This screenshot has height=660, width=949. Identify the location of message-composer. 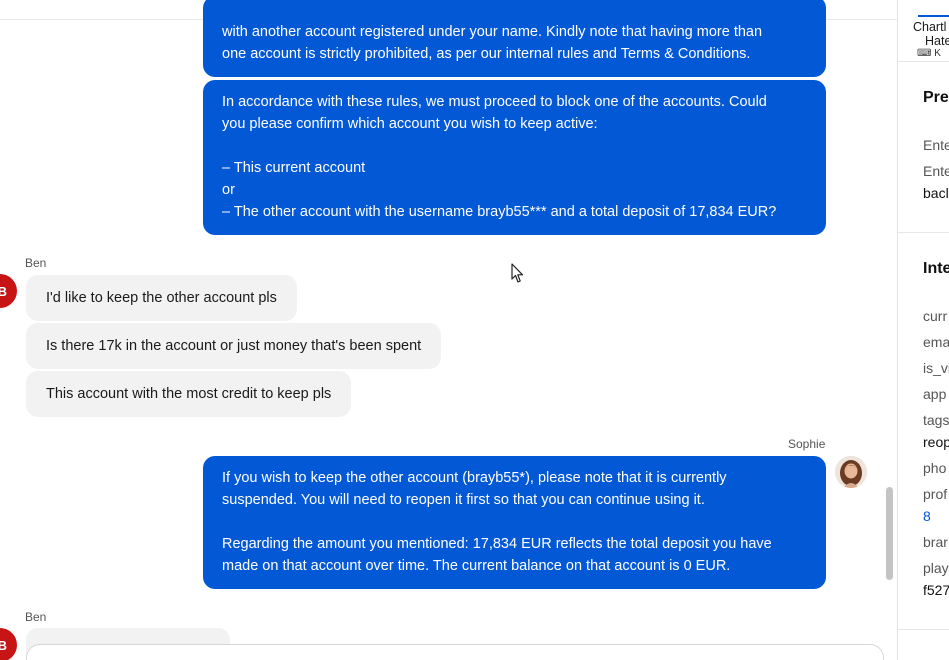
(455, 652).